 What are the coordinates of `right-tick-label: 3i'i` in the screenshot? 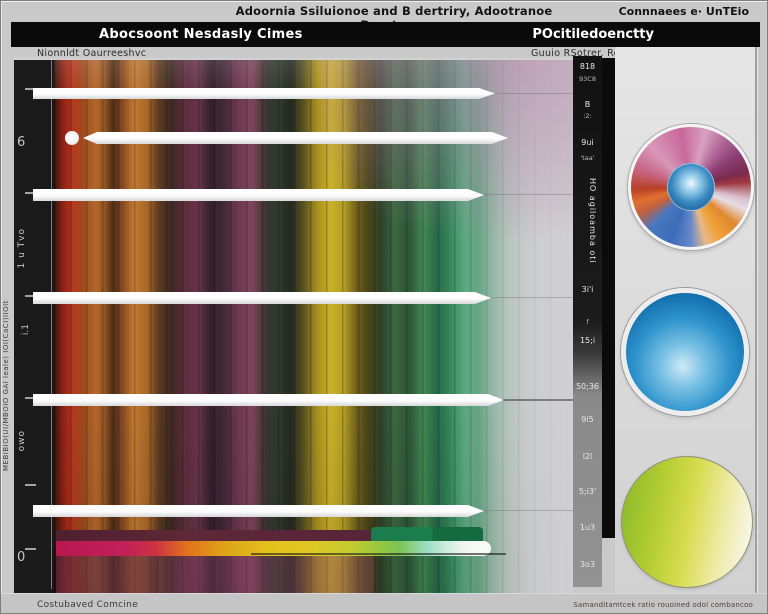 It's located at (587, 289).